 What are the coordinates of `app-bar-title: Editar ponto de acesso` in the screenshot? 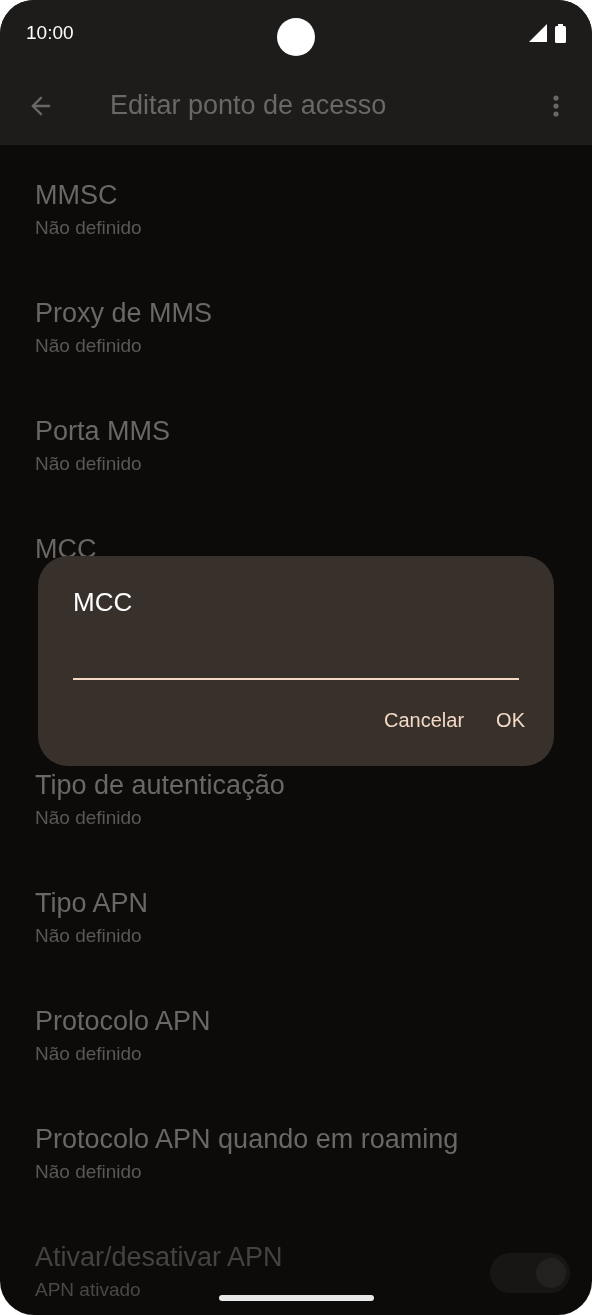 It's located at (249, 106).